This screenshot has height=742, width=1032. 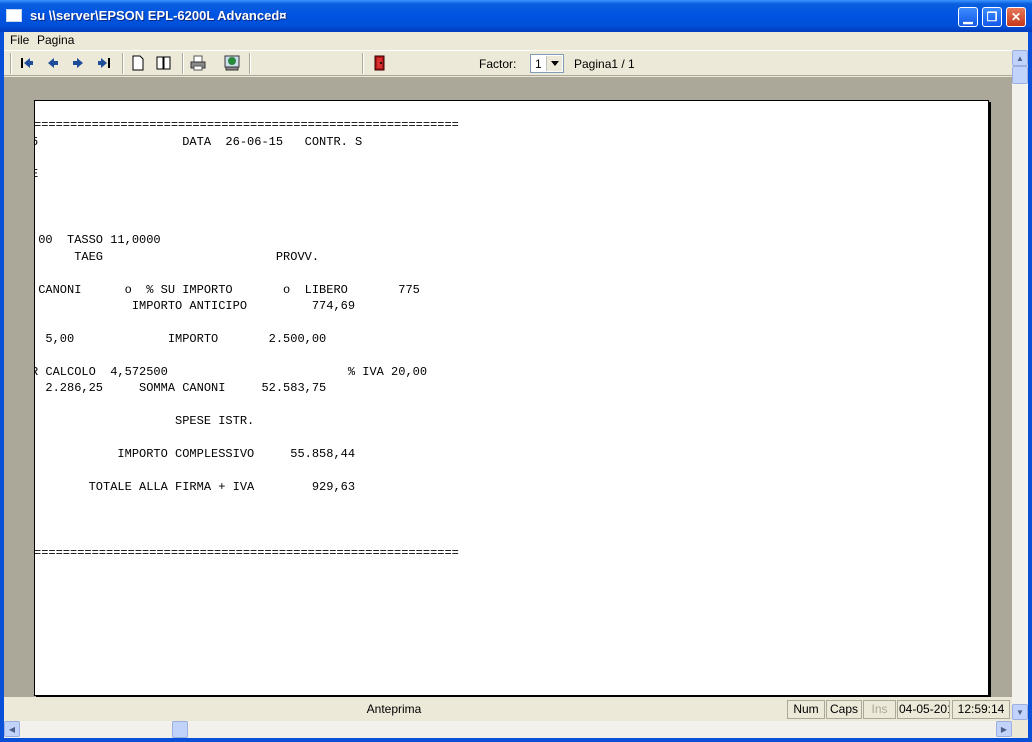 What do you see at coordinates (806, 709) in the screenshot?
I see `status-num: Num` at bounding box center [806, 709].